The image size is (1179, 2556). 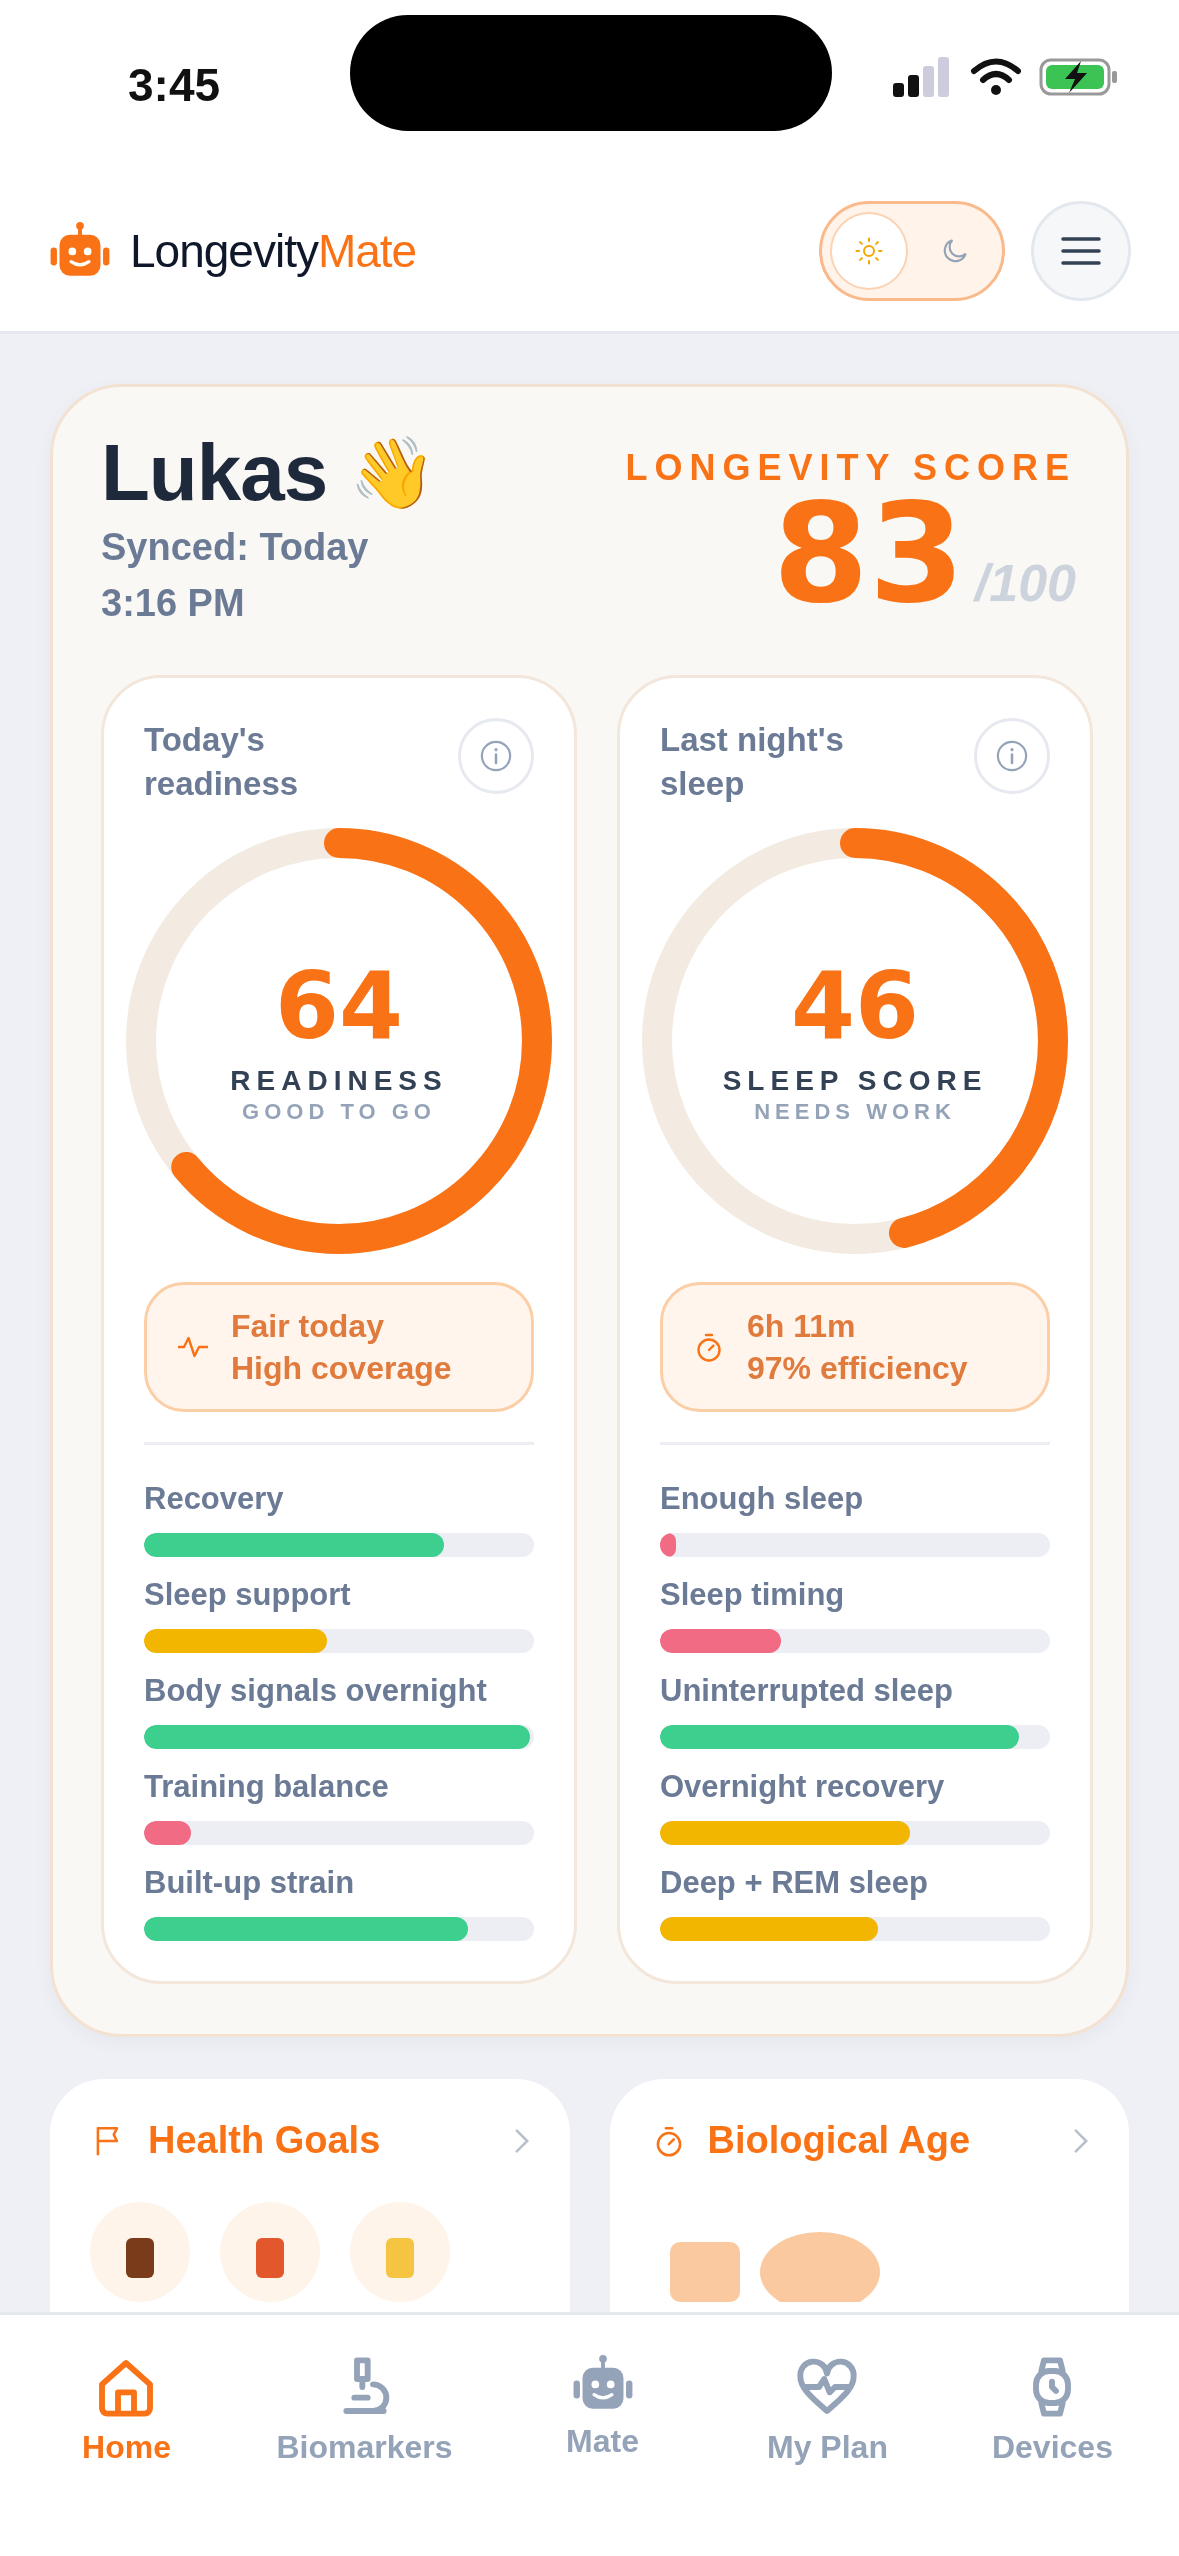 I want to click on summary-text: Fair today, so click(x=308, y=1326).